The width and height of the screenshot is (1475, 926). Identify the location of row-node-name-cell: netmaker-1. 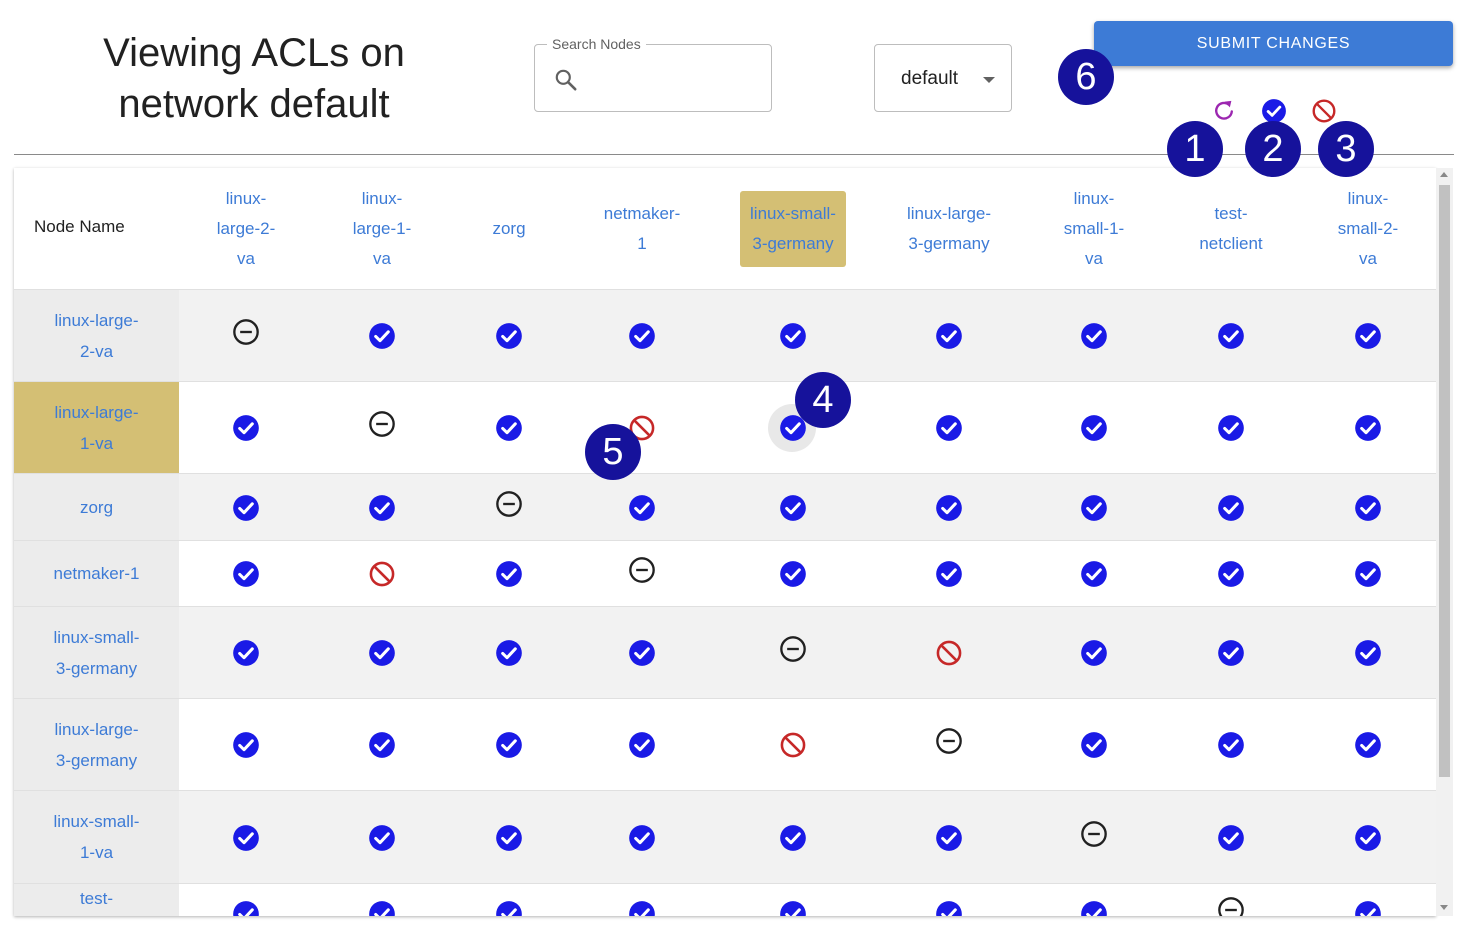
(96, 573).